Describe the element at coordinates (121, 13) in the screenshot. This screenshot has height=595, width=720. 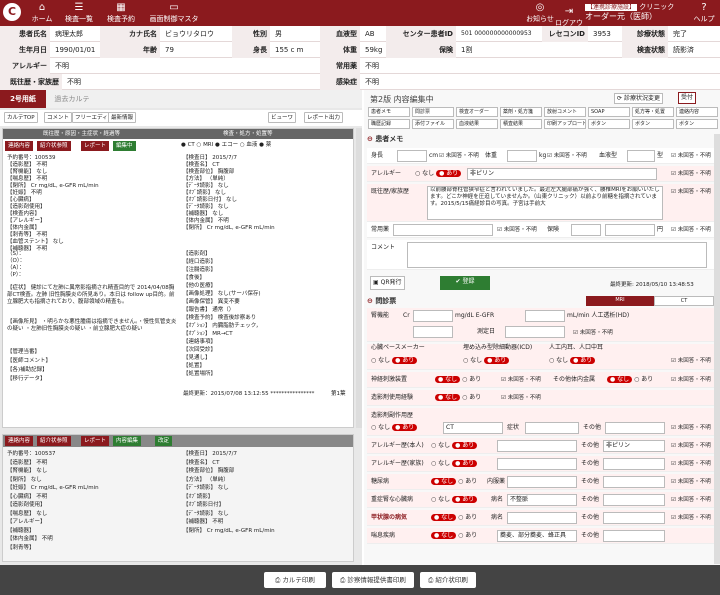
I see `nav-exam-reserve: ▦ 検査予約` at that location.